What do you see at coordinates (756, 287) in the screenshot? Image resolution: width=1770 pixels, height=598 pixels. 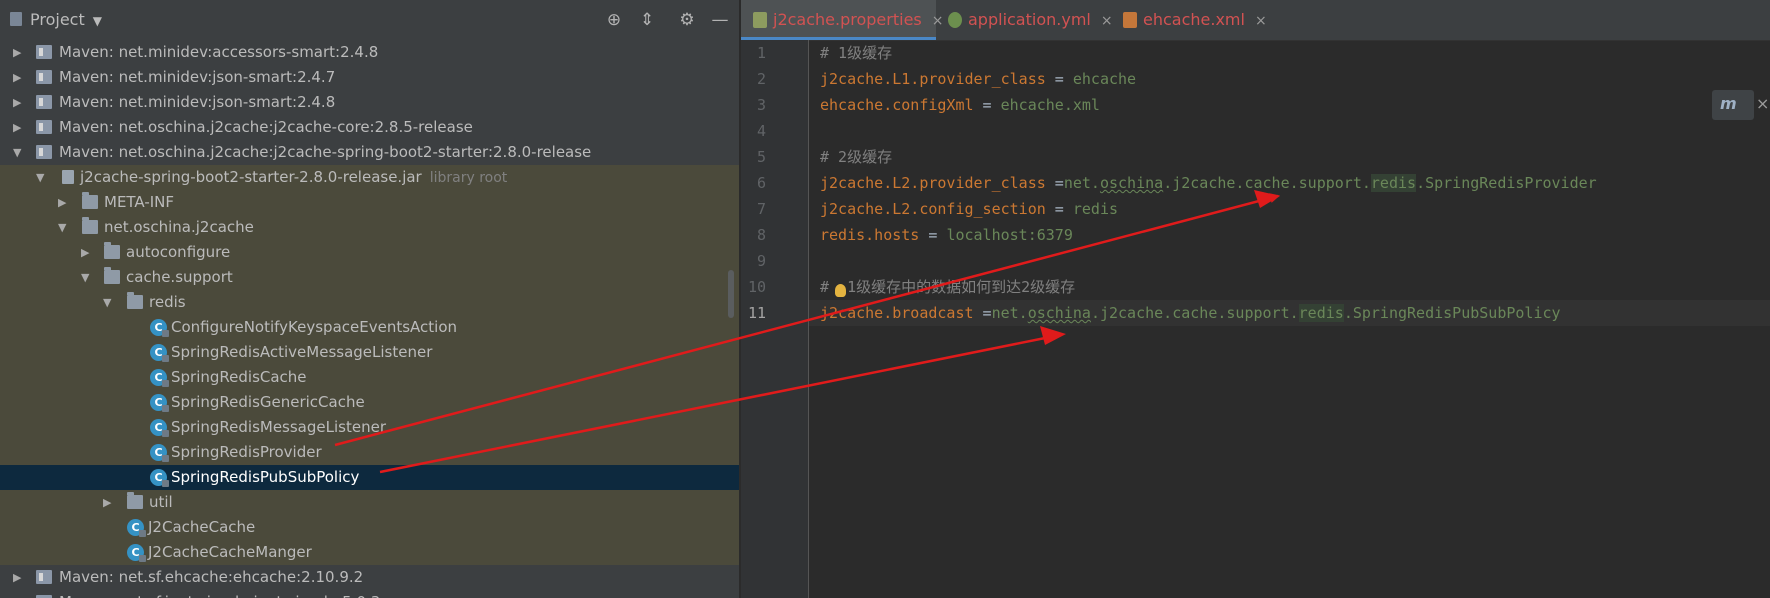 I see `line-number: 10` at bounding box center [756, 287].